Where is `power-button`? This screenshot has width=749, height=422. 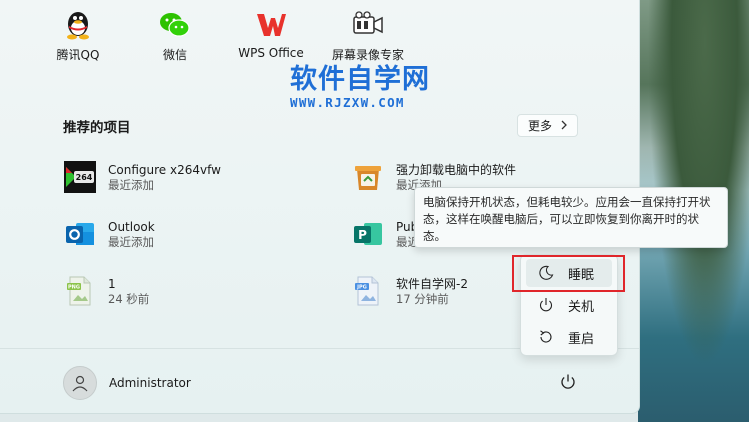 power-button is located at coordinates (568, 382).